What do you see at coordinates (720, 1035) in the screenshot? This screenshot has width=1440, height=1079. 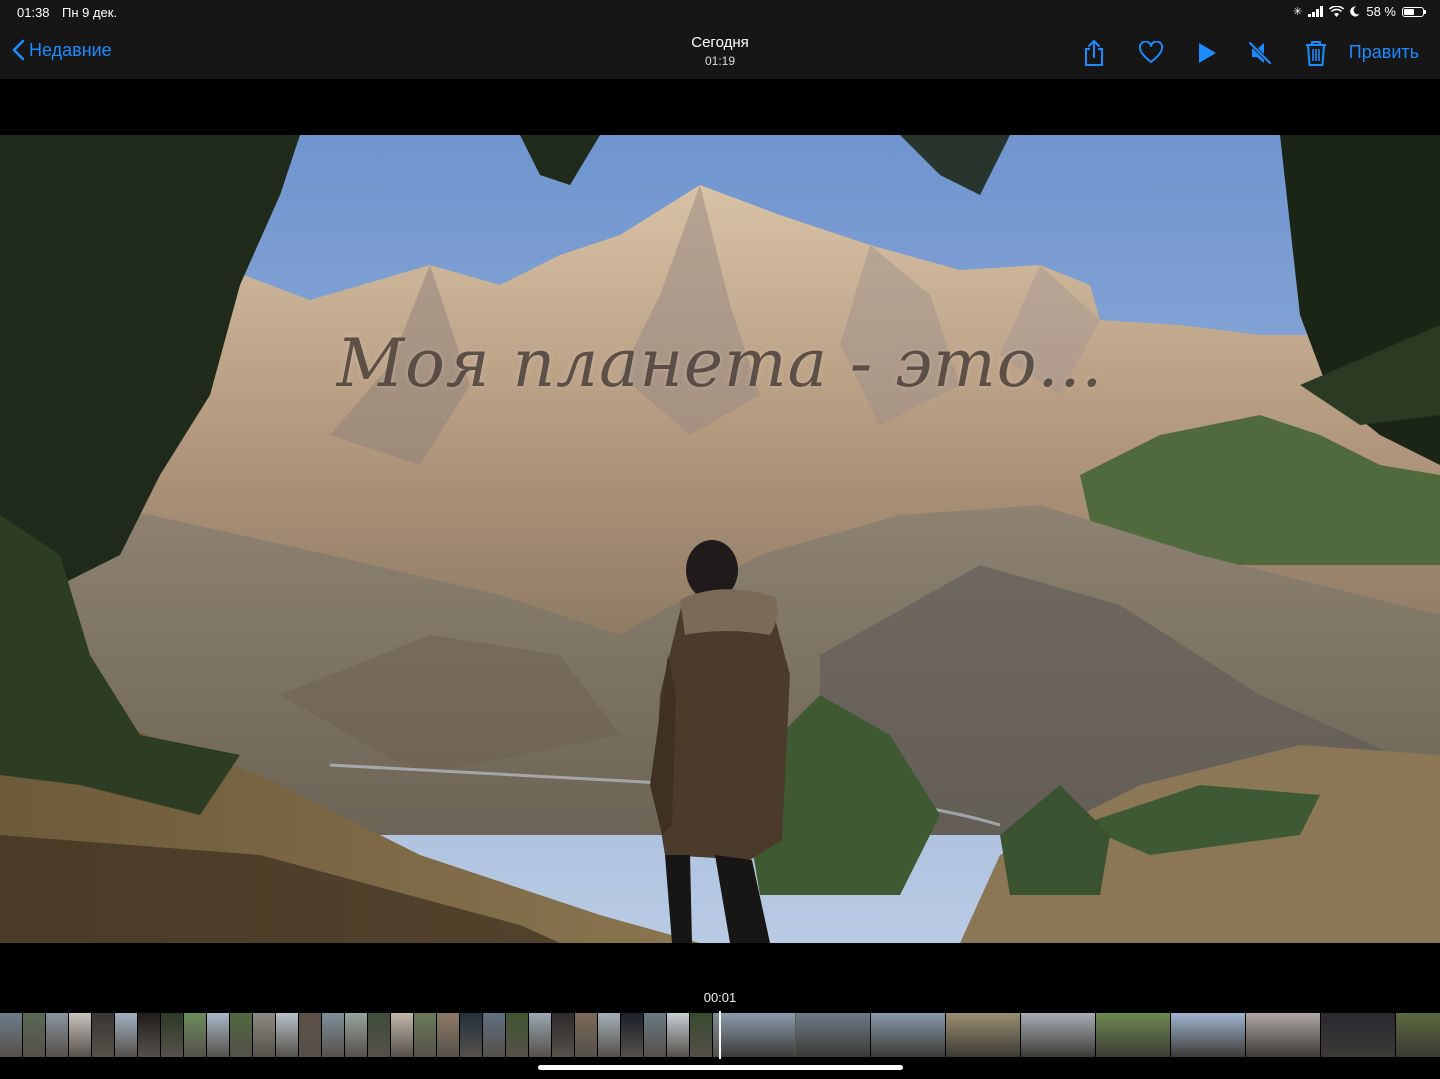 I see `scrubber-playhead` at bounding box center [720, 1035].